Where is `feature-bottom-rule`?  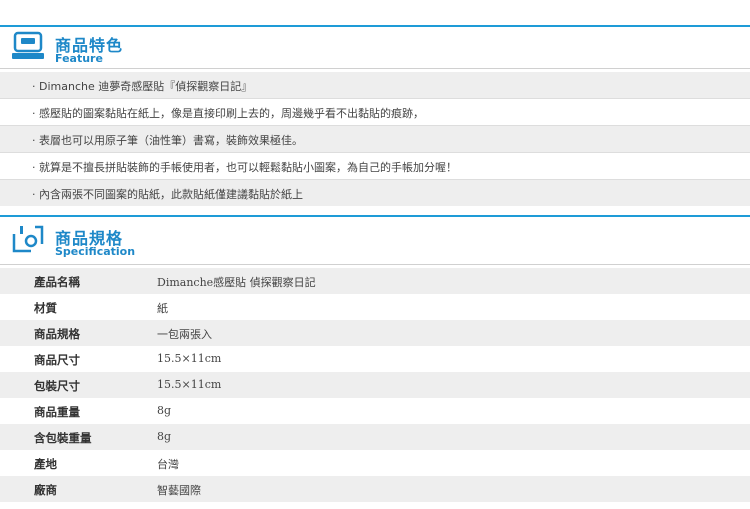
feature-bottom-rule is located at coordinates (375, 68).